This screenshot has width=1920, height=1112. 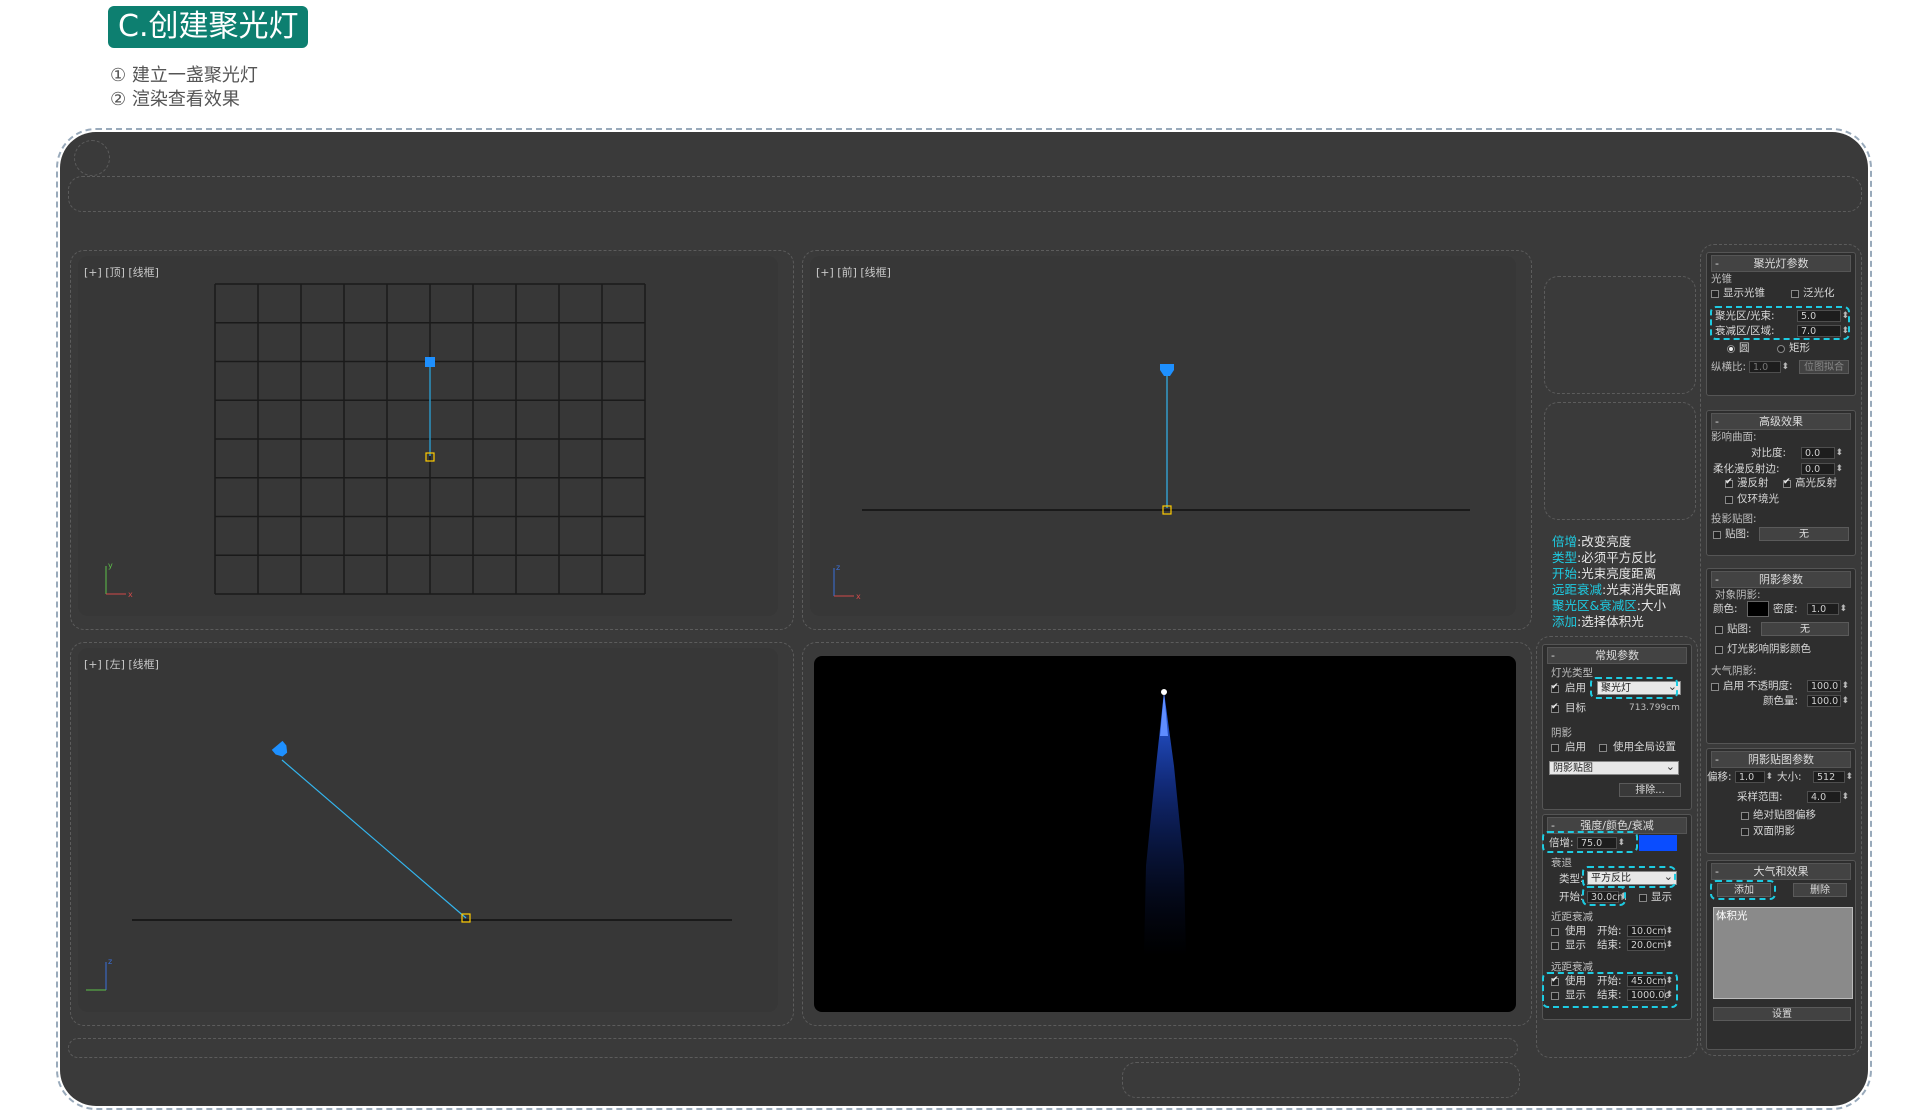 What do you see at coordinates (1804, 534) in the screenshot?
I see `projector-map-button: 无` at bounding box center [1804, 534].